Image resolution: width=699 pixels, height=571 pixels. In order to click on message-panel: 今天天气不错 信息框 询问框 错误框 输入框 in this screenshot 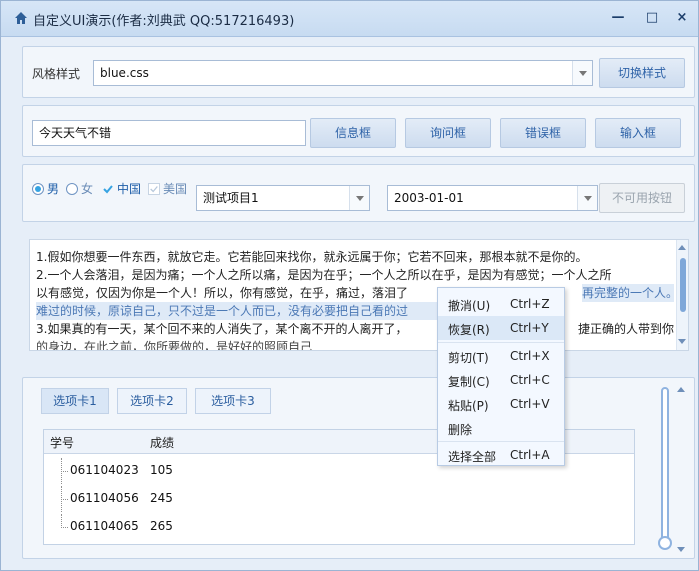, I will do `click(358, 131)`.